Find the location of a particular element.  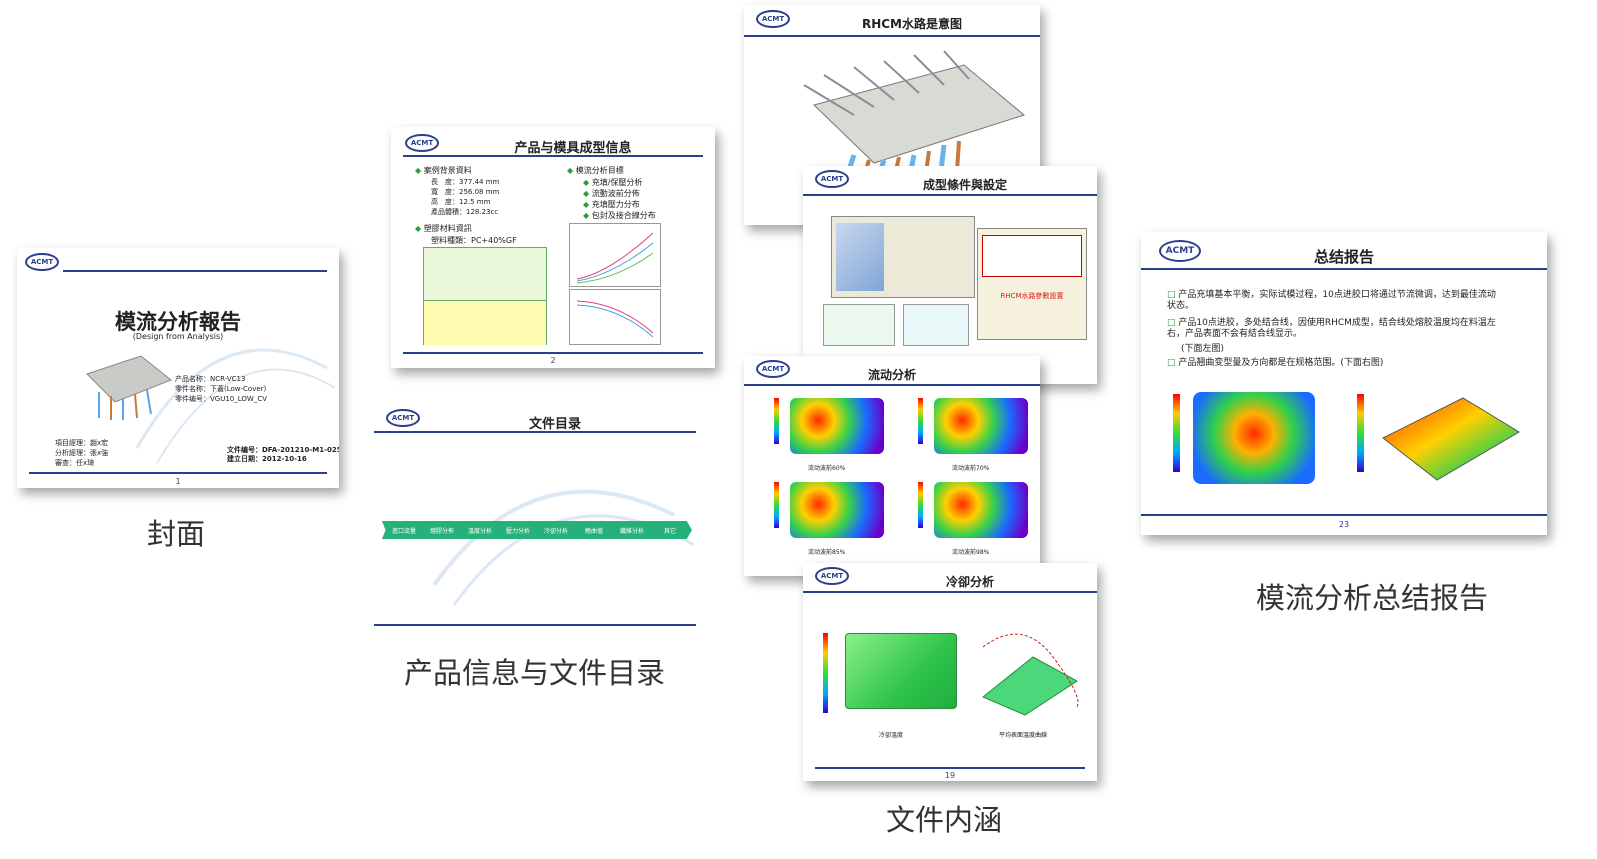

height-value: 高 度：12.5 mm is located at coordinates (461, 202).